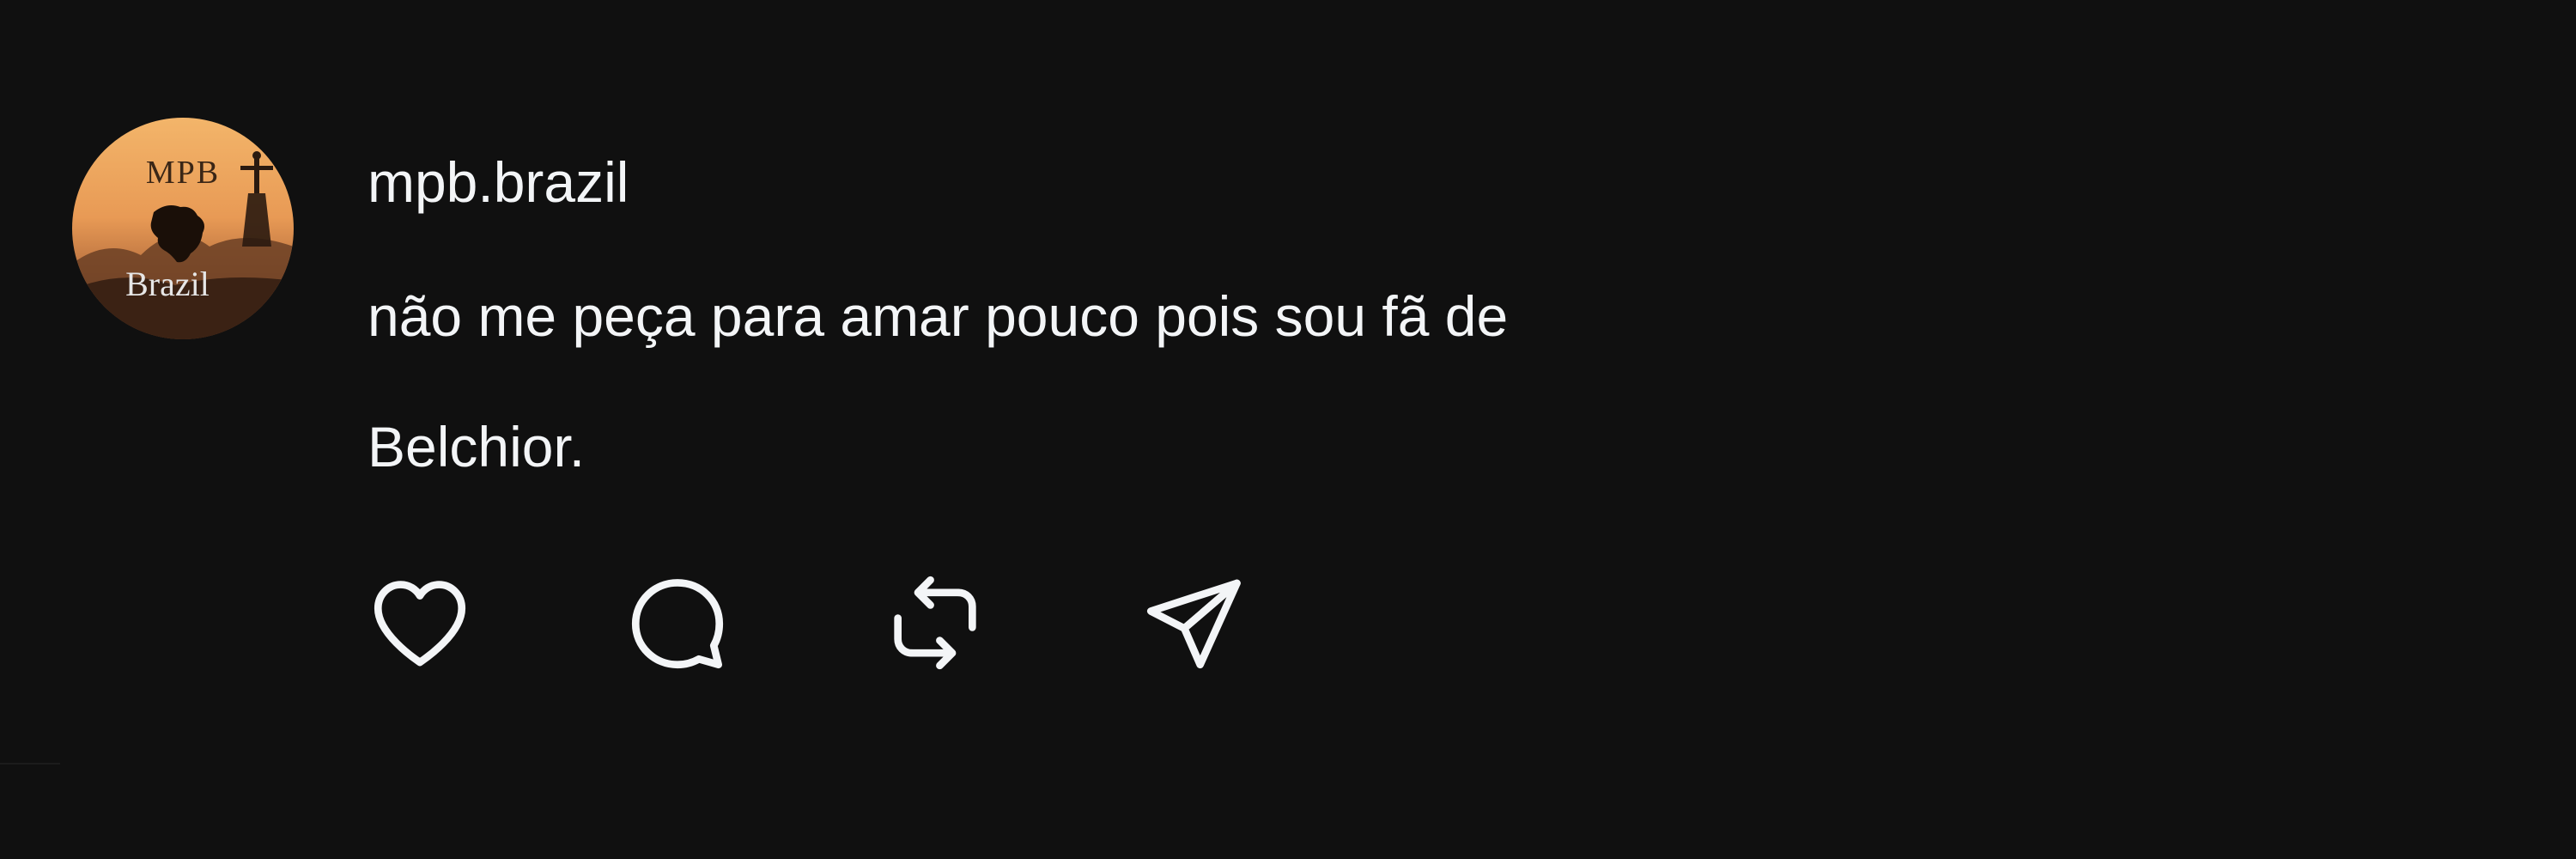  I want to click on caption-line: Belchior., so click(477, 447).